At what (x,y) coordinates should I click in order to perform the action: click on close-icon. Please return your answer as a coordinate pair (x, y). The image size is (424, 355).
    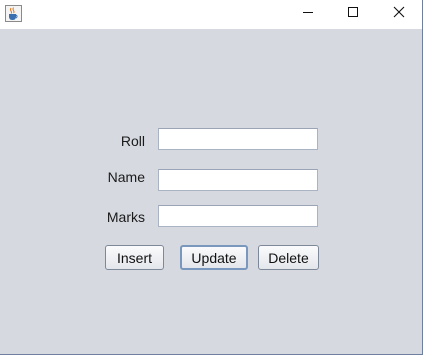
    Looking at the image, I should click on (399, 14).